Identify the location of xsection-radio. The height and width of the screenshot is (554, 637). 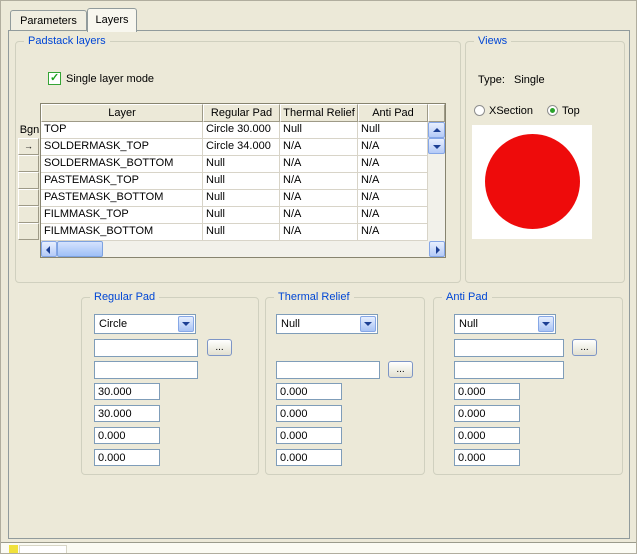
(479, 110).